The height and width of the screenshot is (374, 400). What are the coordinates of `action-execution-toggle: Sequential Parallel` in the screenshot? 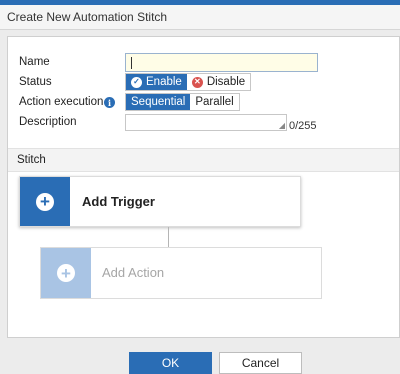 It's located at (182, 102).